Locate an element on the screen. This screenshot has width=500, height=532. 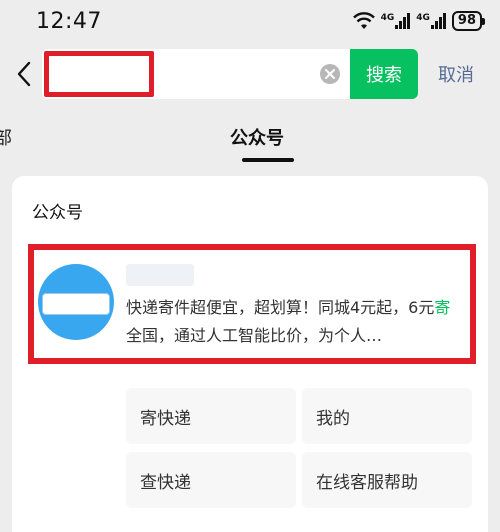
tab-bar: 部 公众号 is located at coordinates (250, 138).